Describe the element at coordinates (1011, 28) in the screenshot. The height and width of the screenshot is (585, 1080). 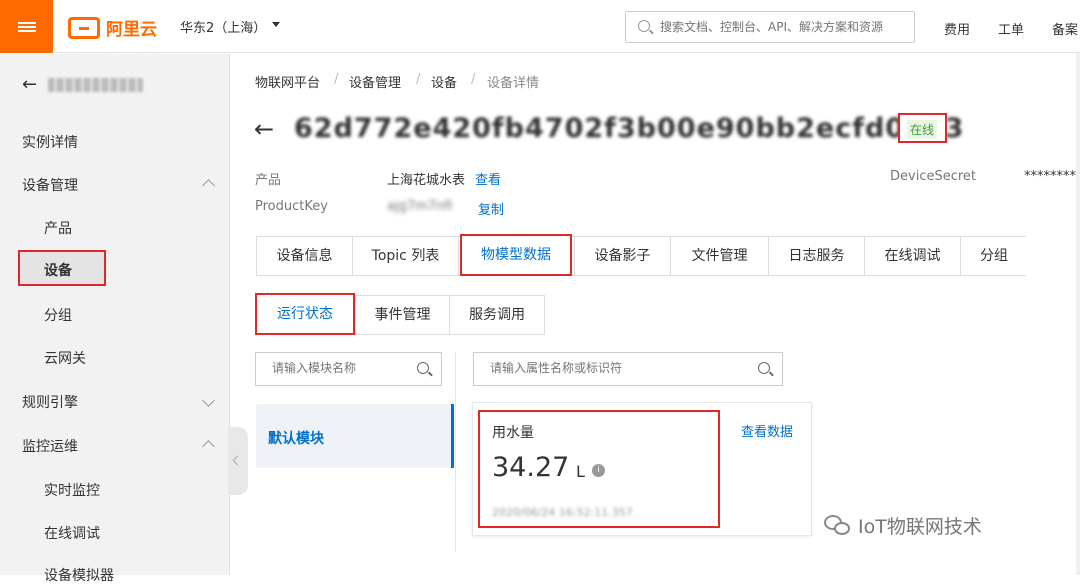
I see `nav-tickets: 工单` at that location.